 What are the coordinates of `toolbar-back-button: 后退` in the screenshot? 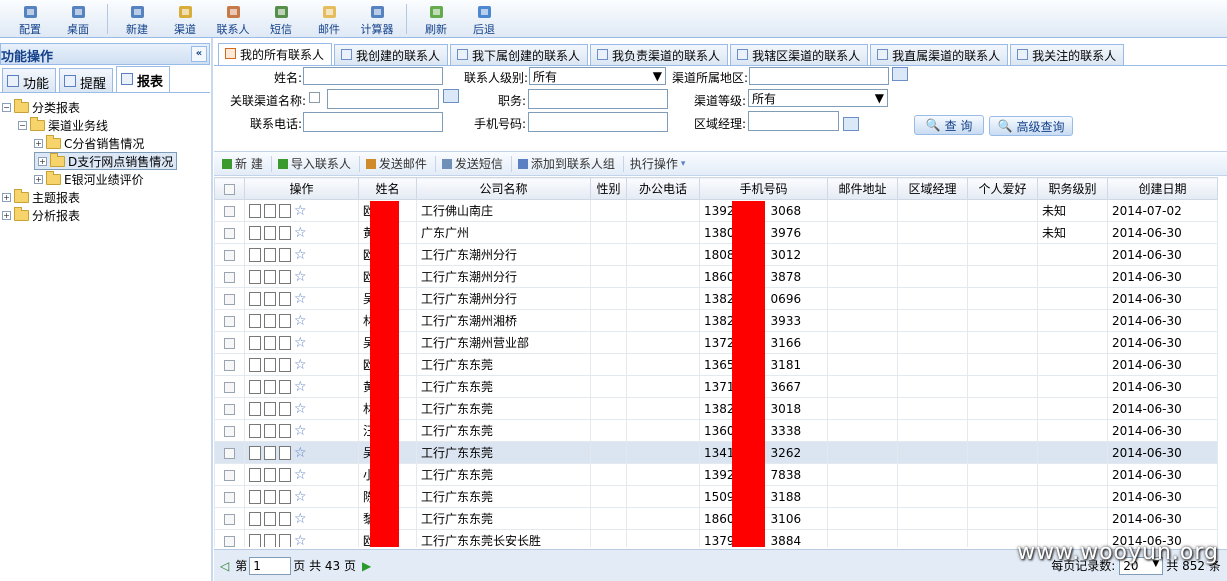 It's located at (484, 19).